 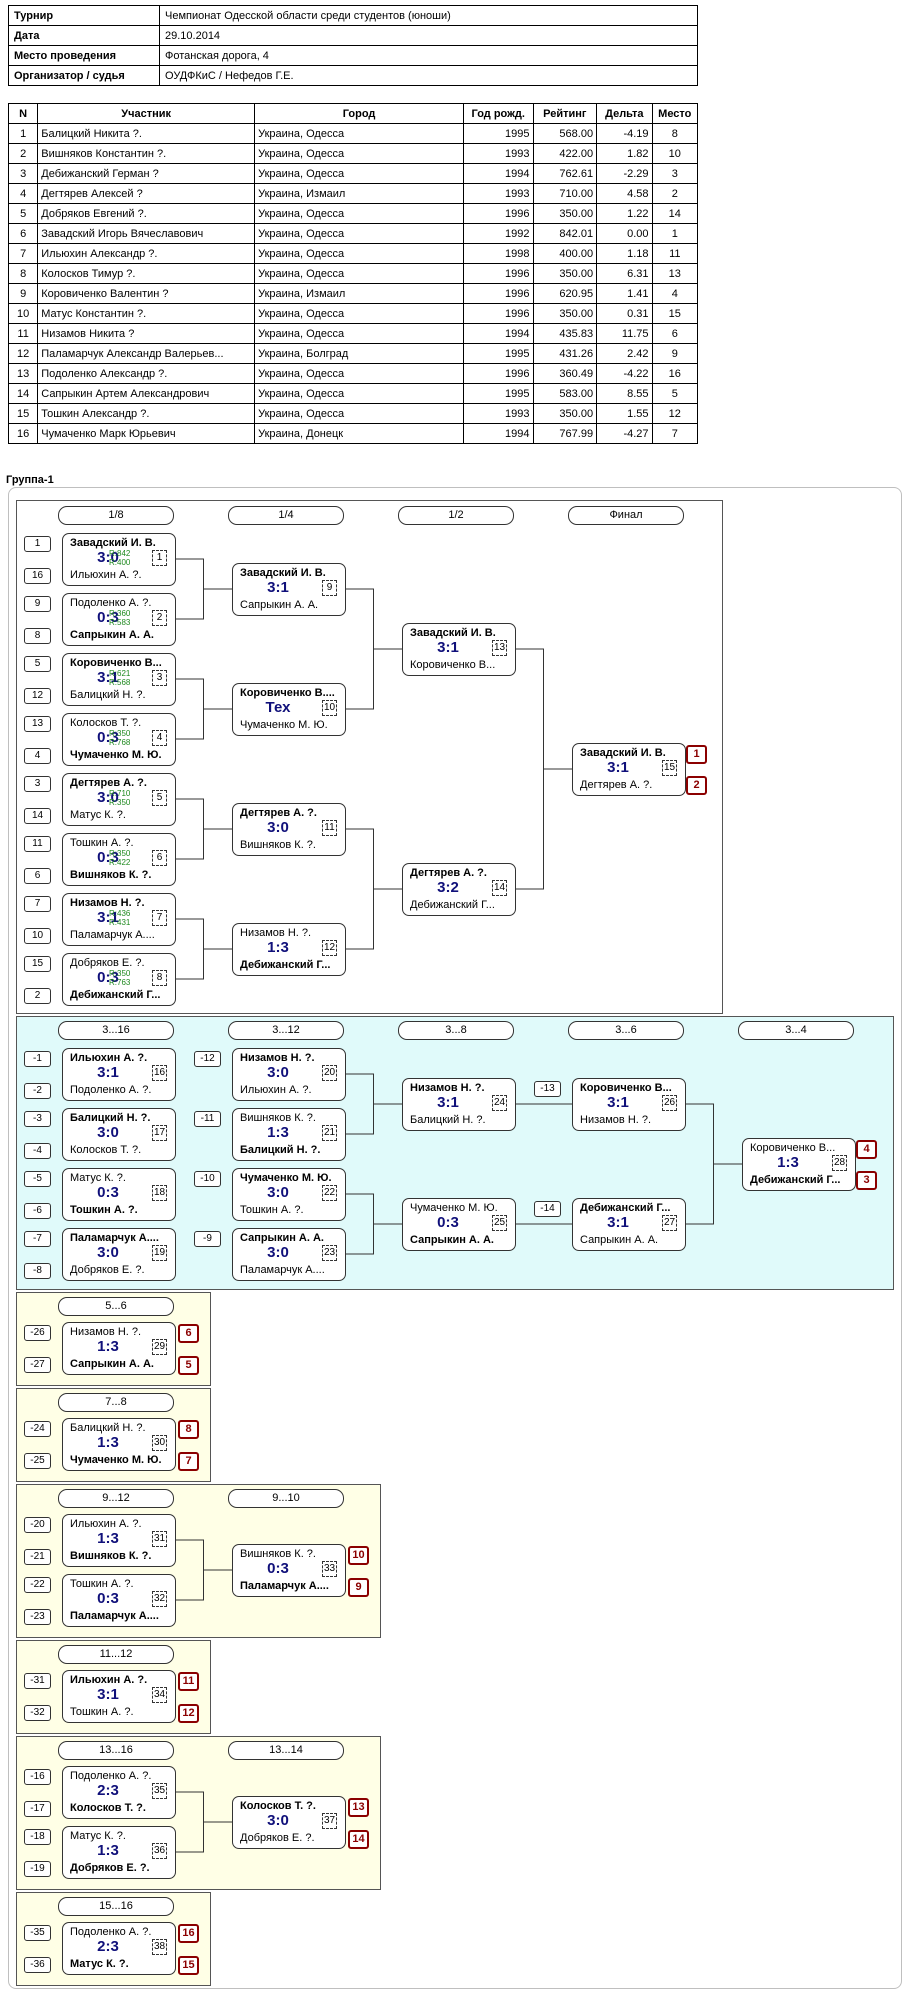 What do you see at coordinates (498, 333) in the screenshot?
I see `participant-cell: 1994` at bounding box center [498, 333].